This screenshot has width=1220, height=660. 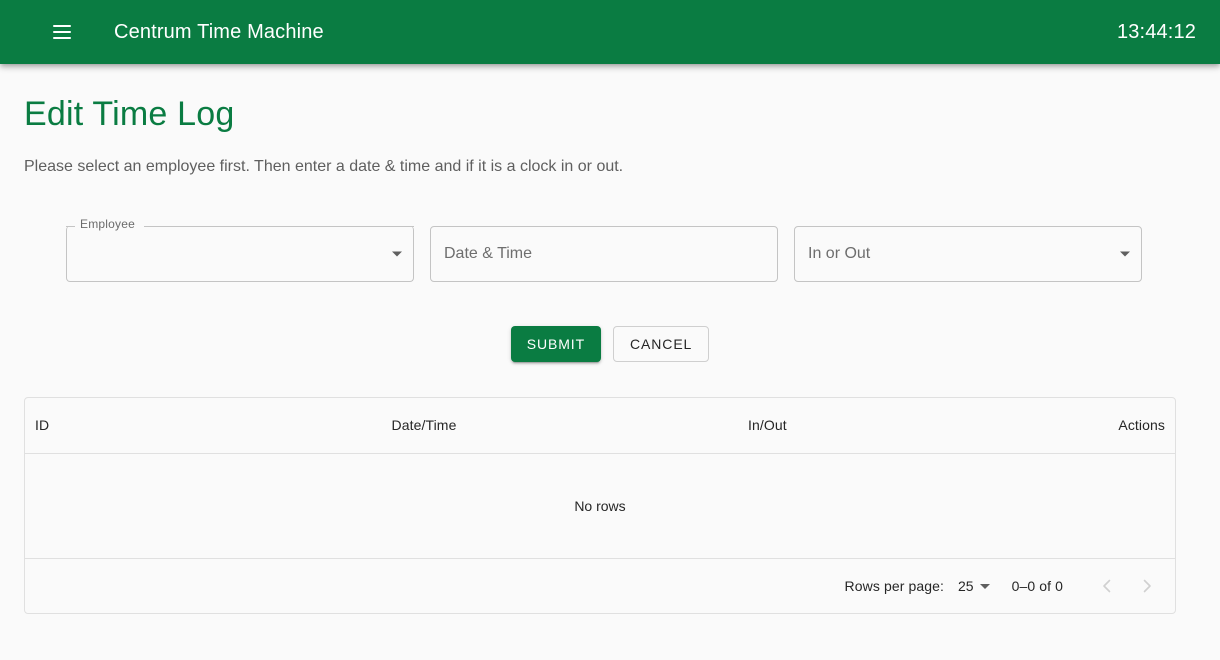 I want to click on chevron-right-icon, so click(x=1147, y=586).